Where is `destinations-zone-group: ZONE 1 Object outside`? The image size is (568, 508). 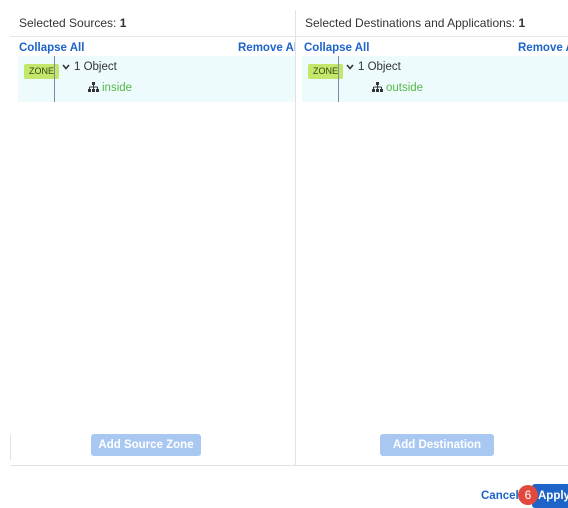 destinations-zone-group: ZONE 1 Object outside is located at coordinates (435, 79).